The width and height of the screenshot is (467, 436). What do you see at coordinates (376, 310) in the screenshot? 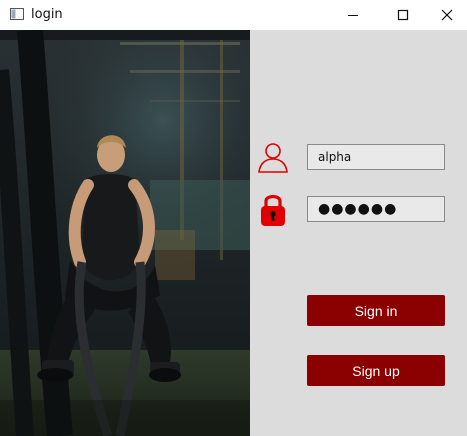
I see `sign-in-button: Sign in` at bounding box center [376, 310].